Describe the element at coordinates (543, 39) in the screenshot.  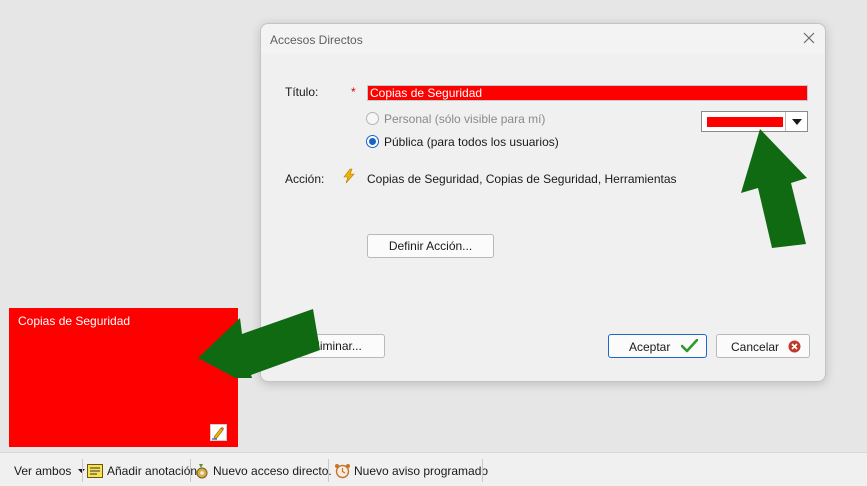
I see `dialog-titlebar: Accesos Directos` at that location.